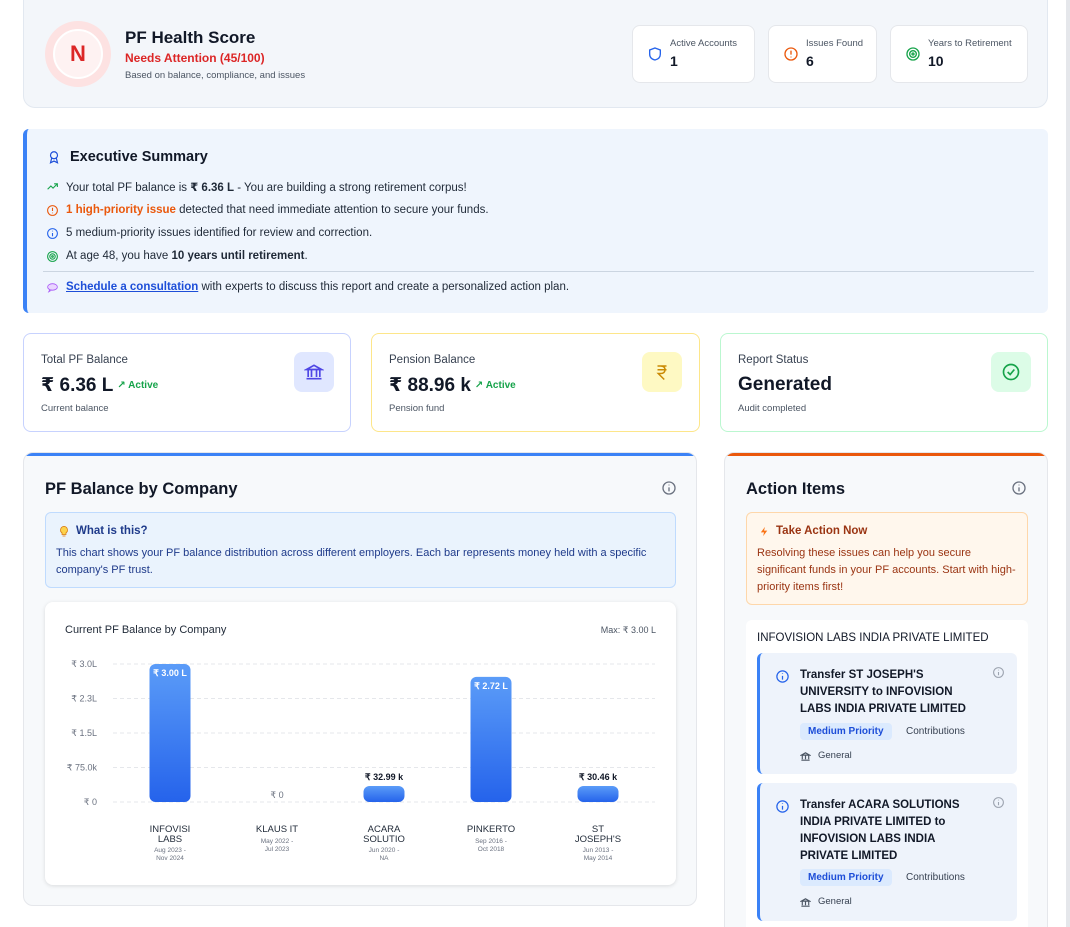 The width and height of the screenshot is (1070, 927). What do you see at coordinates (384, 850) in the screenshot?
I see `x-tick-date: Jun 2020 -` at bounding box center [384, 850].